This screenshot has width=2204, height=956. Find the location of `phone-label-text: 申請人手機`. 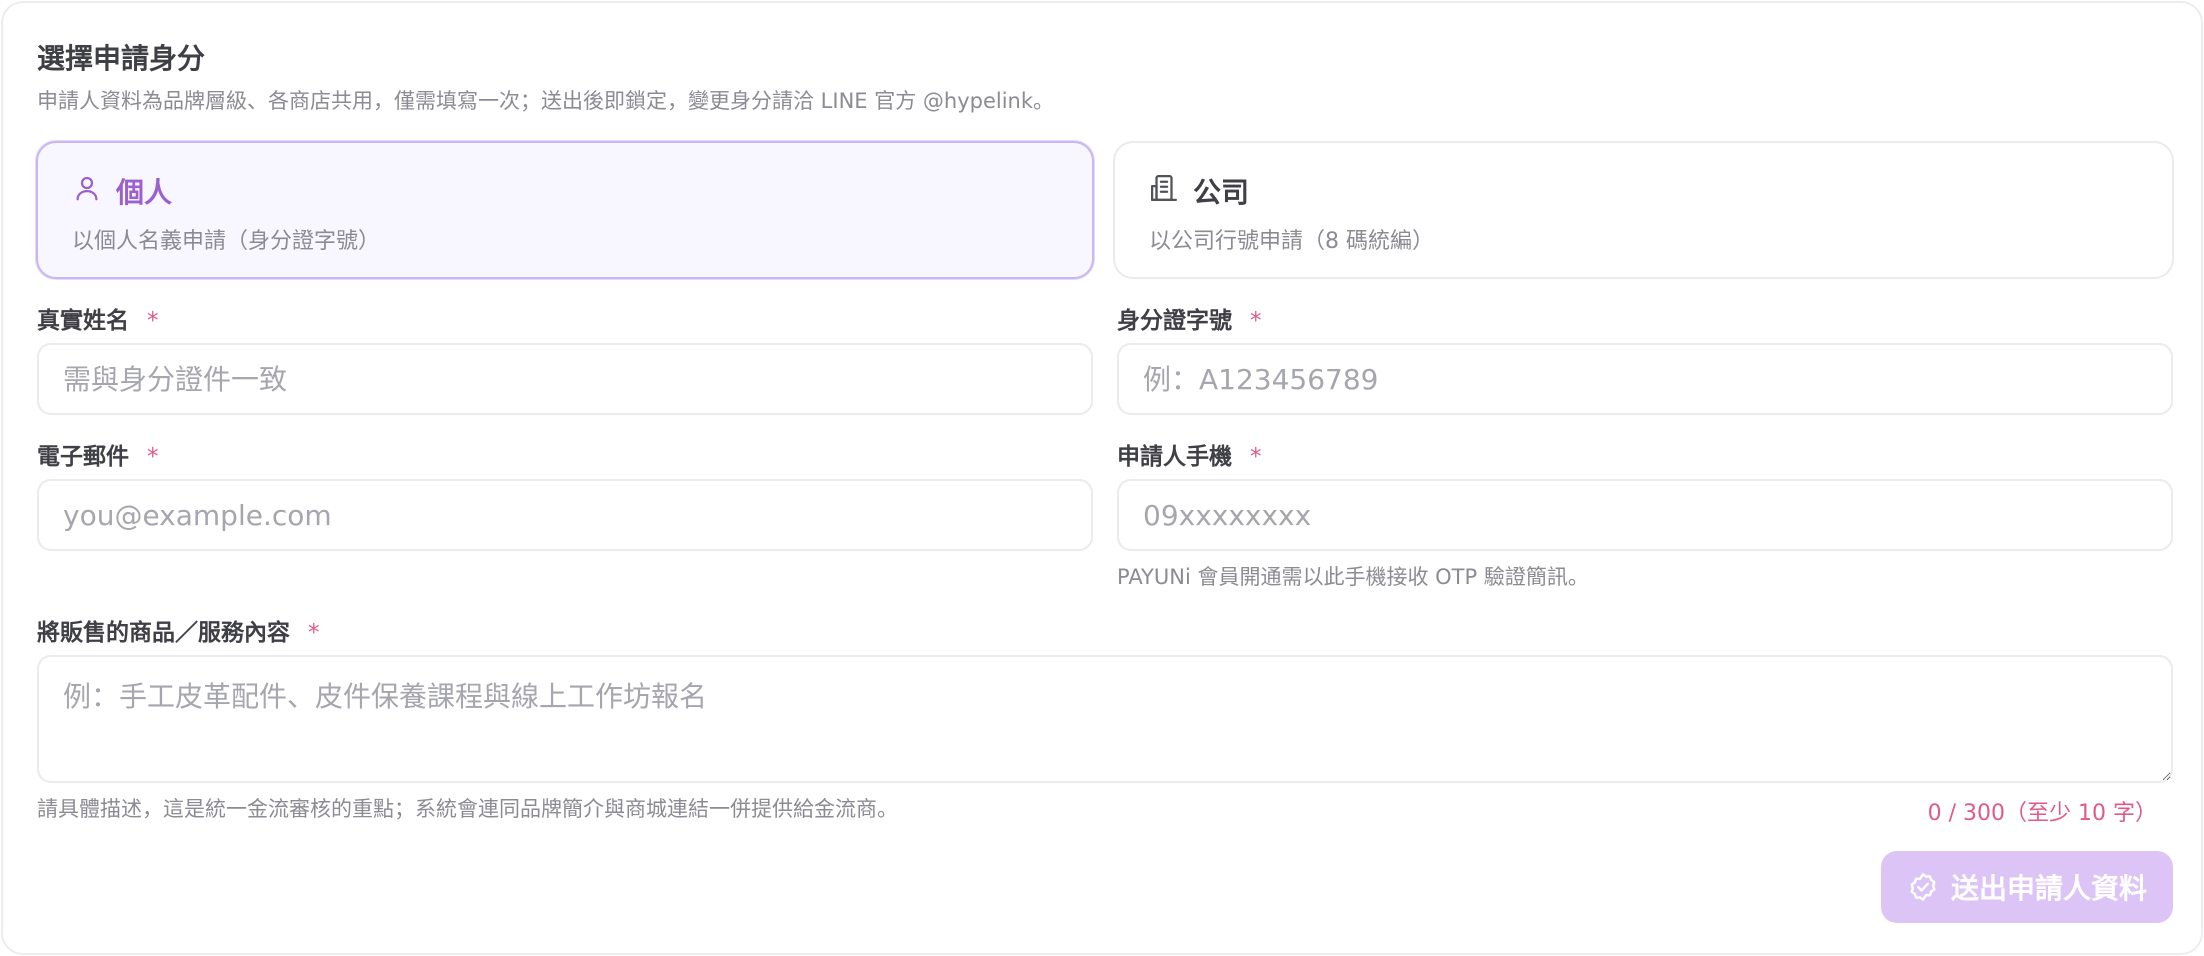

phone-label-text: 申請人手機 is located at coordinates (1174, 457).